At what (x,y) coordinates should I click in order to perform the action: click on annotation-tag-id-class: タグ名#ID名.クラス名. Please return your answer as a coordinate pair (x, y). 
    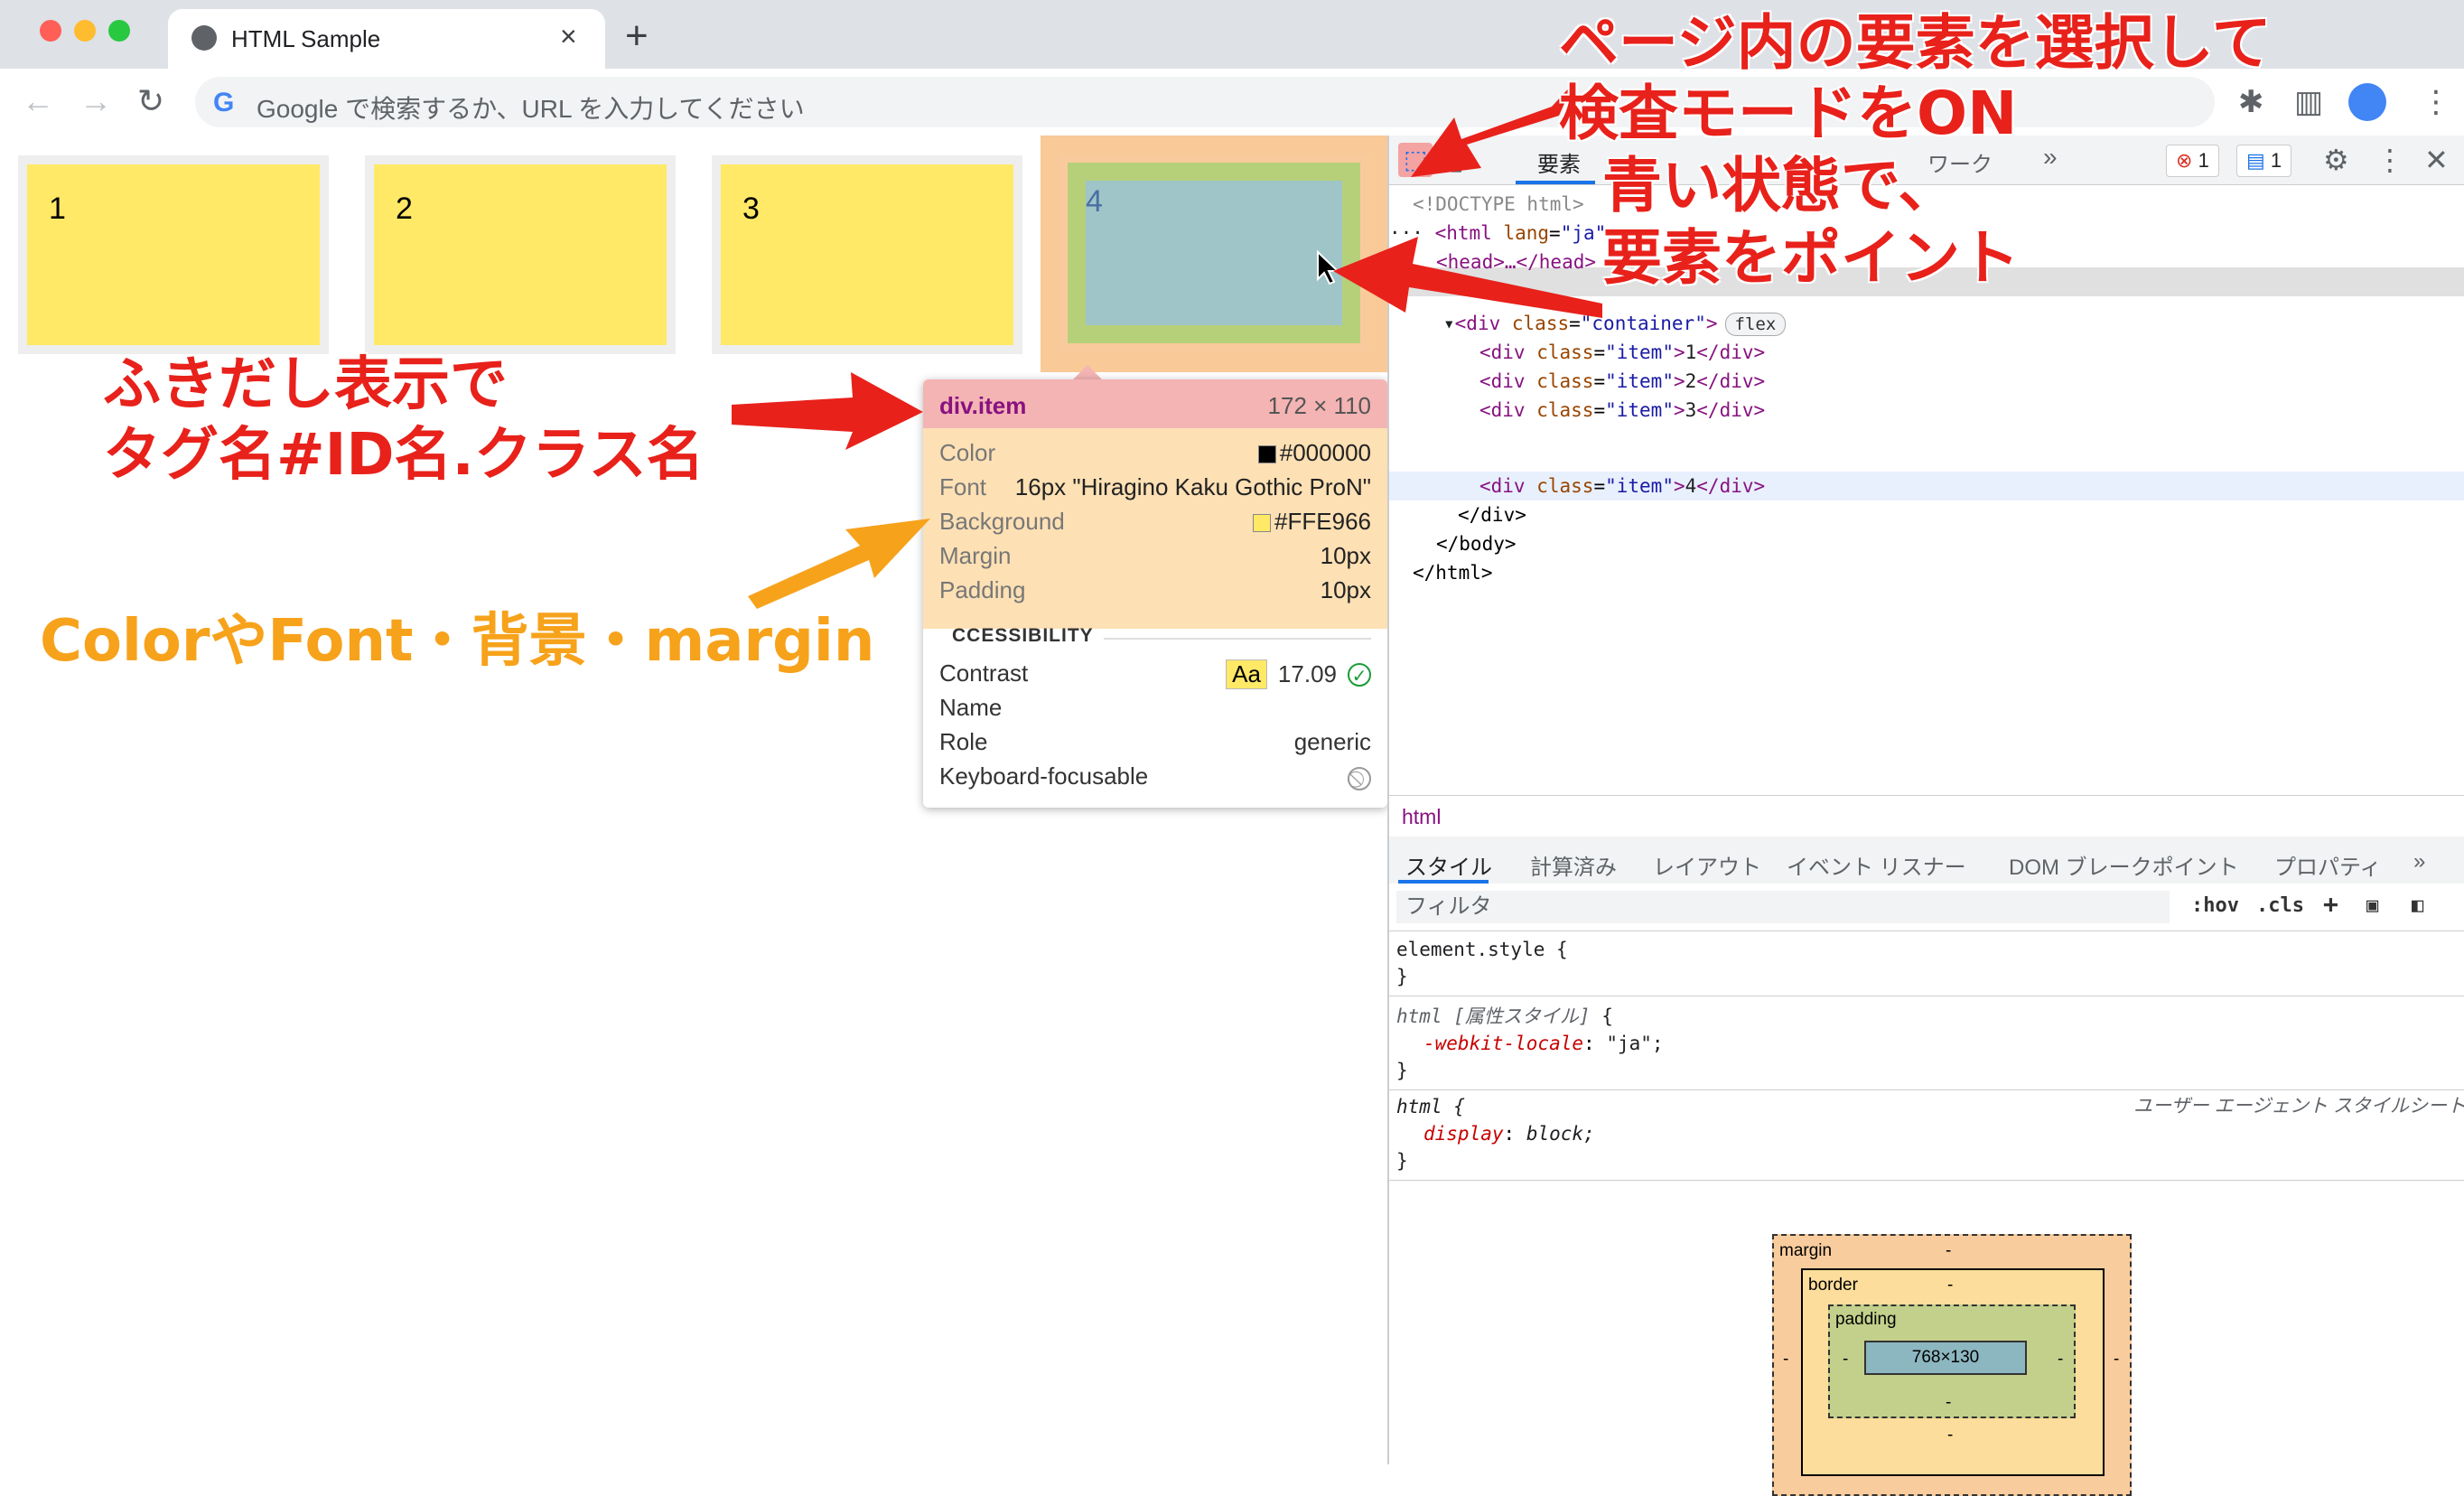
    Looking at the image, I should click on (404, 455).